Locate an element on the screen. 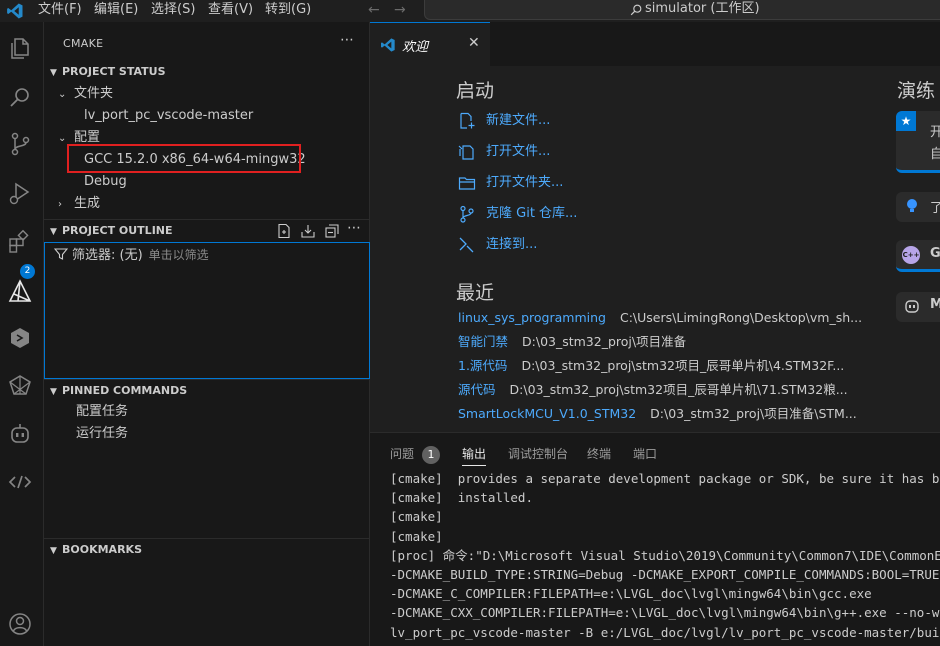 The image size is (940, 646). start-title: 启动 is located at coordinates (475, 91).